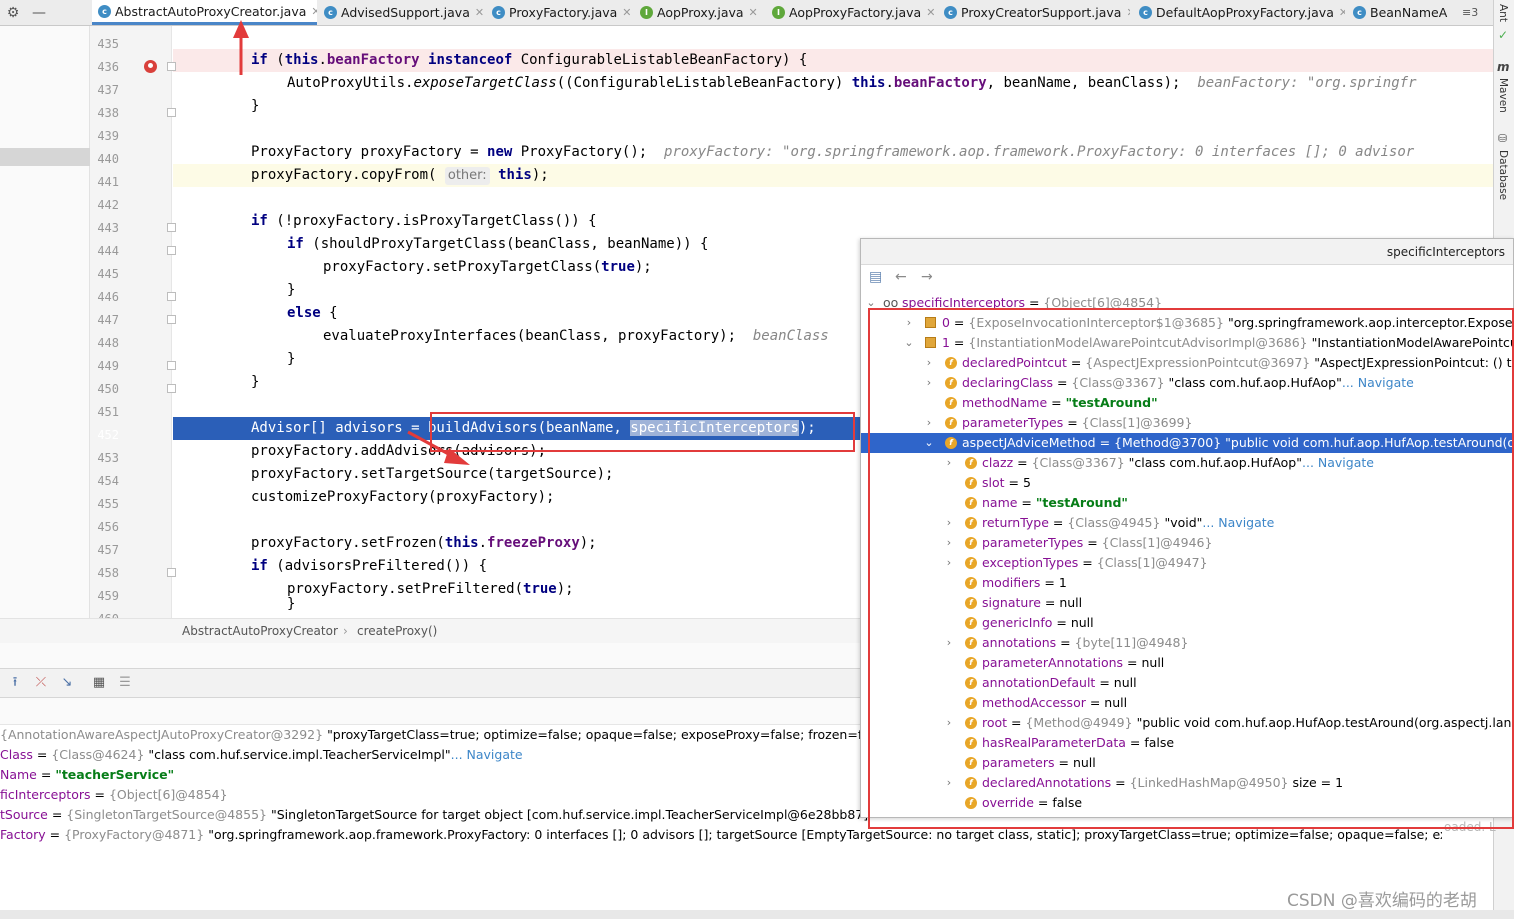 This screenshot has width=1514, height=919. I want to click on line-number: 452, so click(108, 435).